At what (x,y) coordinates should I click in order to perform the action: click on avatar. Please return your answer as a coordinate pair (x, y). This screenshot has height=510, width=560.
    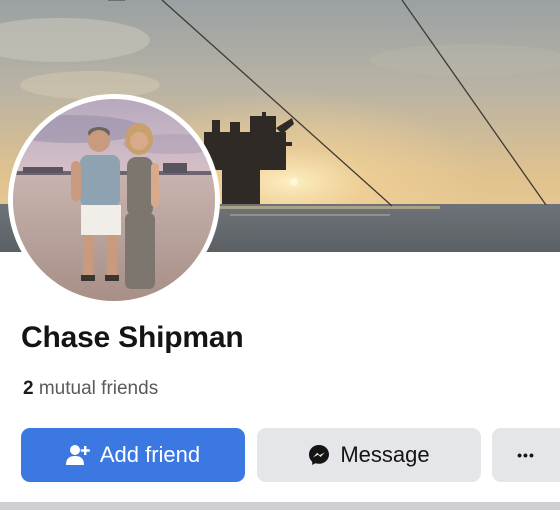
    Looking at the image, I should click on (114, 200).